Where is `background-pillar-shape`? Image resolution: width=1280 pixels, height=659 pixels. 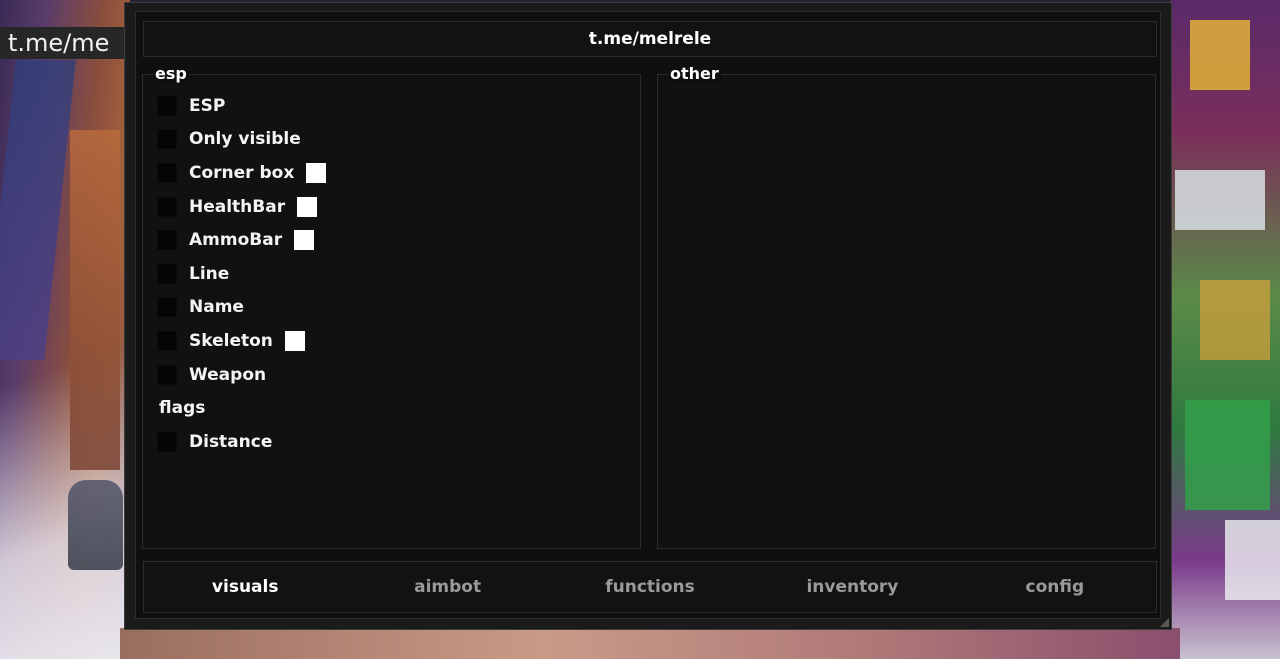 background-pillar-shape is located at coordinates (95, 300).